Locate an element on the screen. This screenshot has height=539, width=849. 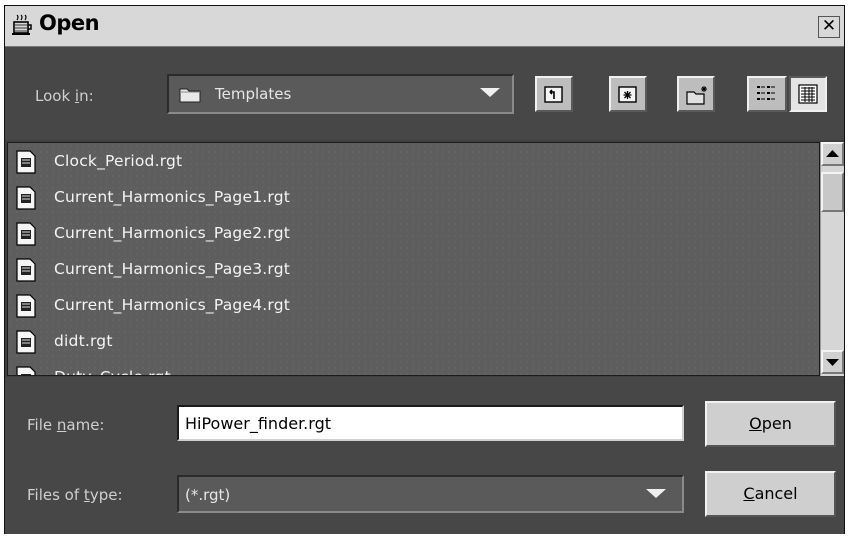
file-name: Current_Harmonics_Page4.rgt is located at coordinates (172, 305).